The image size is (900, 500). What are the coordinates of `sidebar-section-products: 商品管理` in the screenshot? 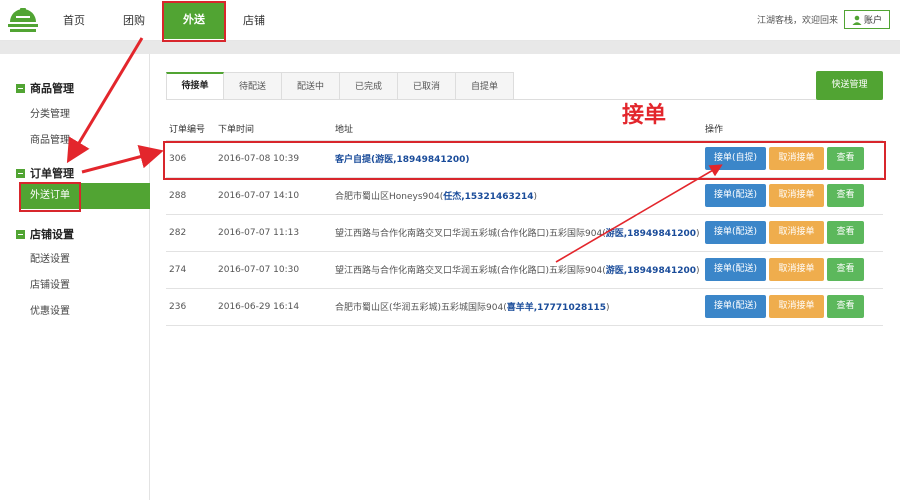 It's located at (45, 88).